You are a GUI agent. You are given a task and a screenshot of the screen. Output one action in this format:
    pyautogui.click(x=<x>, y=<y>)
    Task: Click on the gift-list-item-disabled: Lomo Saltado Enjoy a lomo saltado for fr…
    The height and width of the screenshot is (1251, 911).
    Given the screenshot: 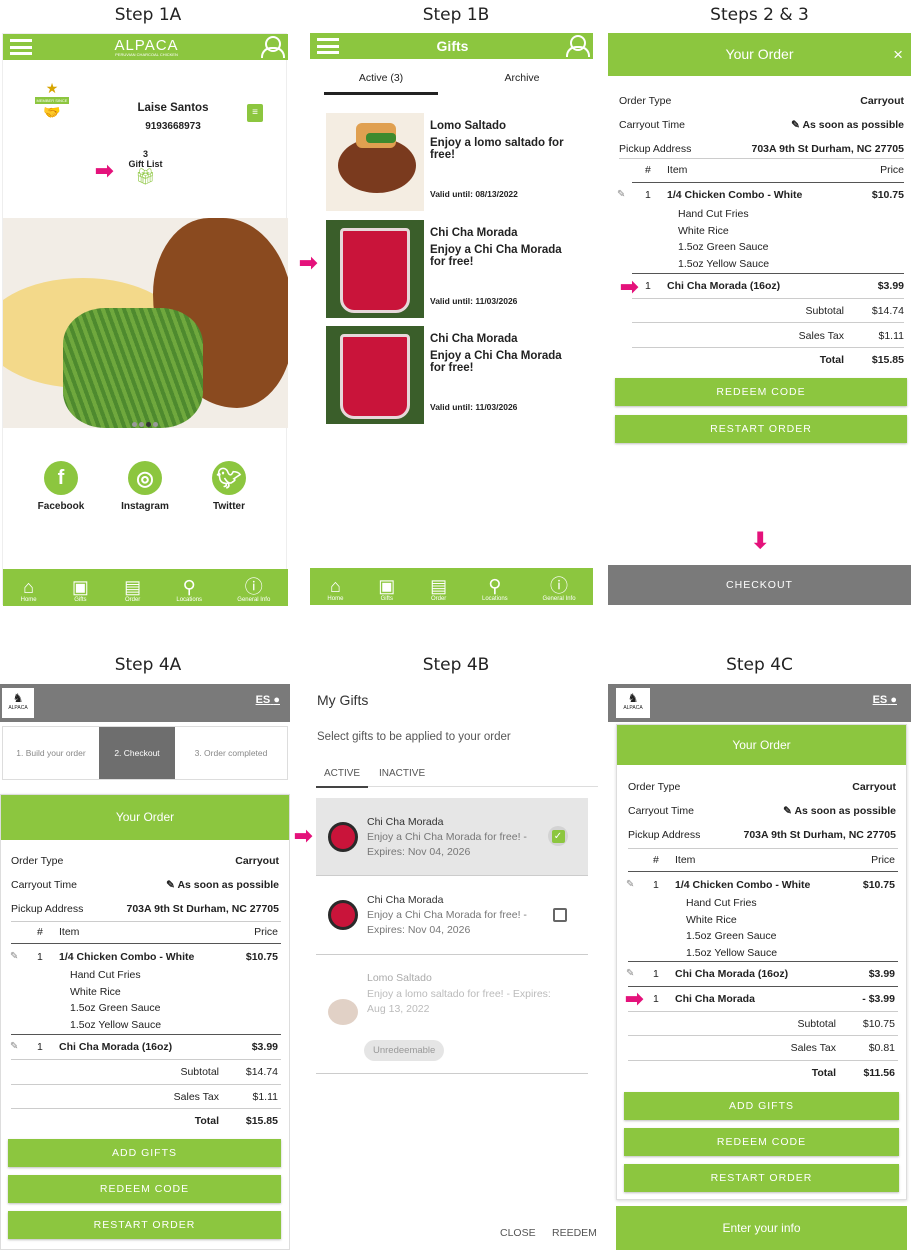 What is the action you would take?
    pyautogui.click(x=452, y=1014)
    